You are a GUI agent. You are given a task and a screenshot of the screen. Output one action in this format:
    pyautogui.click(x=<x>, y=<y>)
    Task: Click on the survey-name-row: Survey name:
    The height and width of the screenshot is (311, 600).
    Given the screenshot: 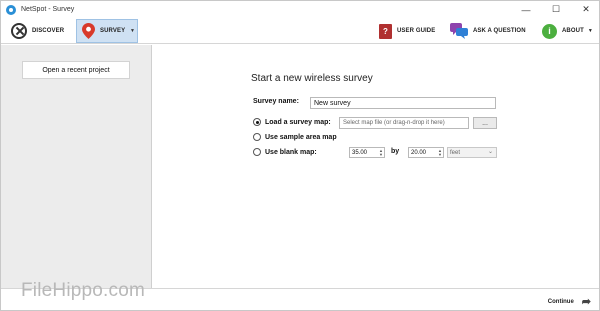 What is the action you would take?
    pyautogui.click(x=276, y=101)
    